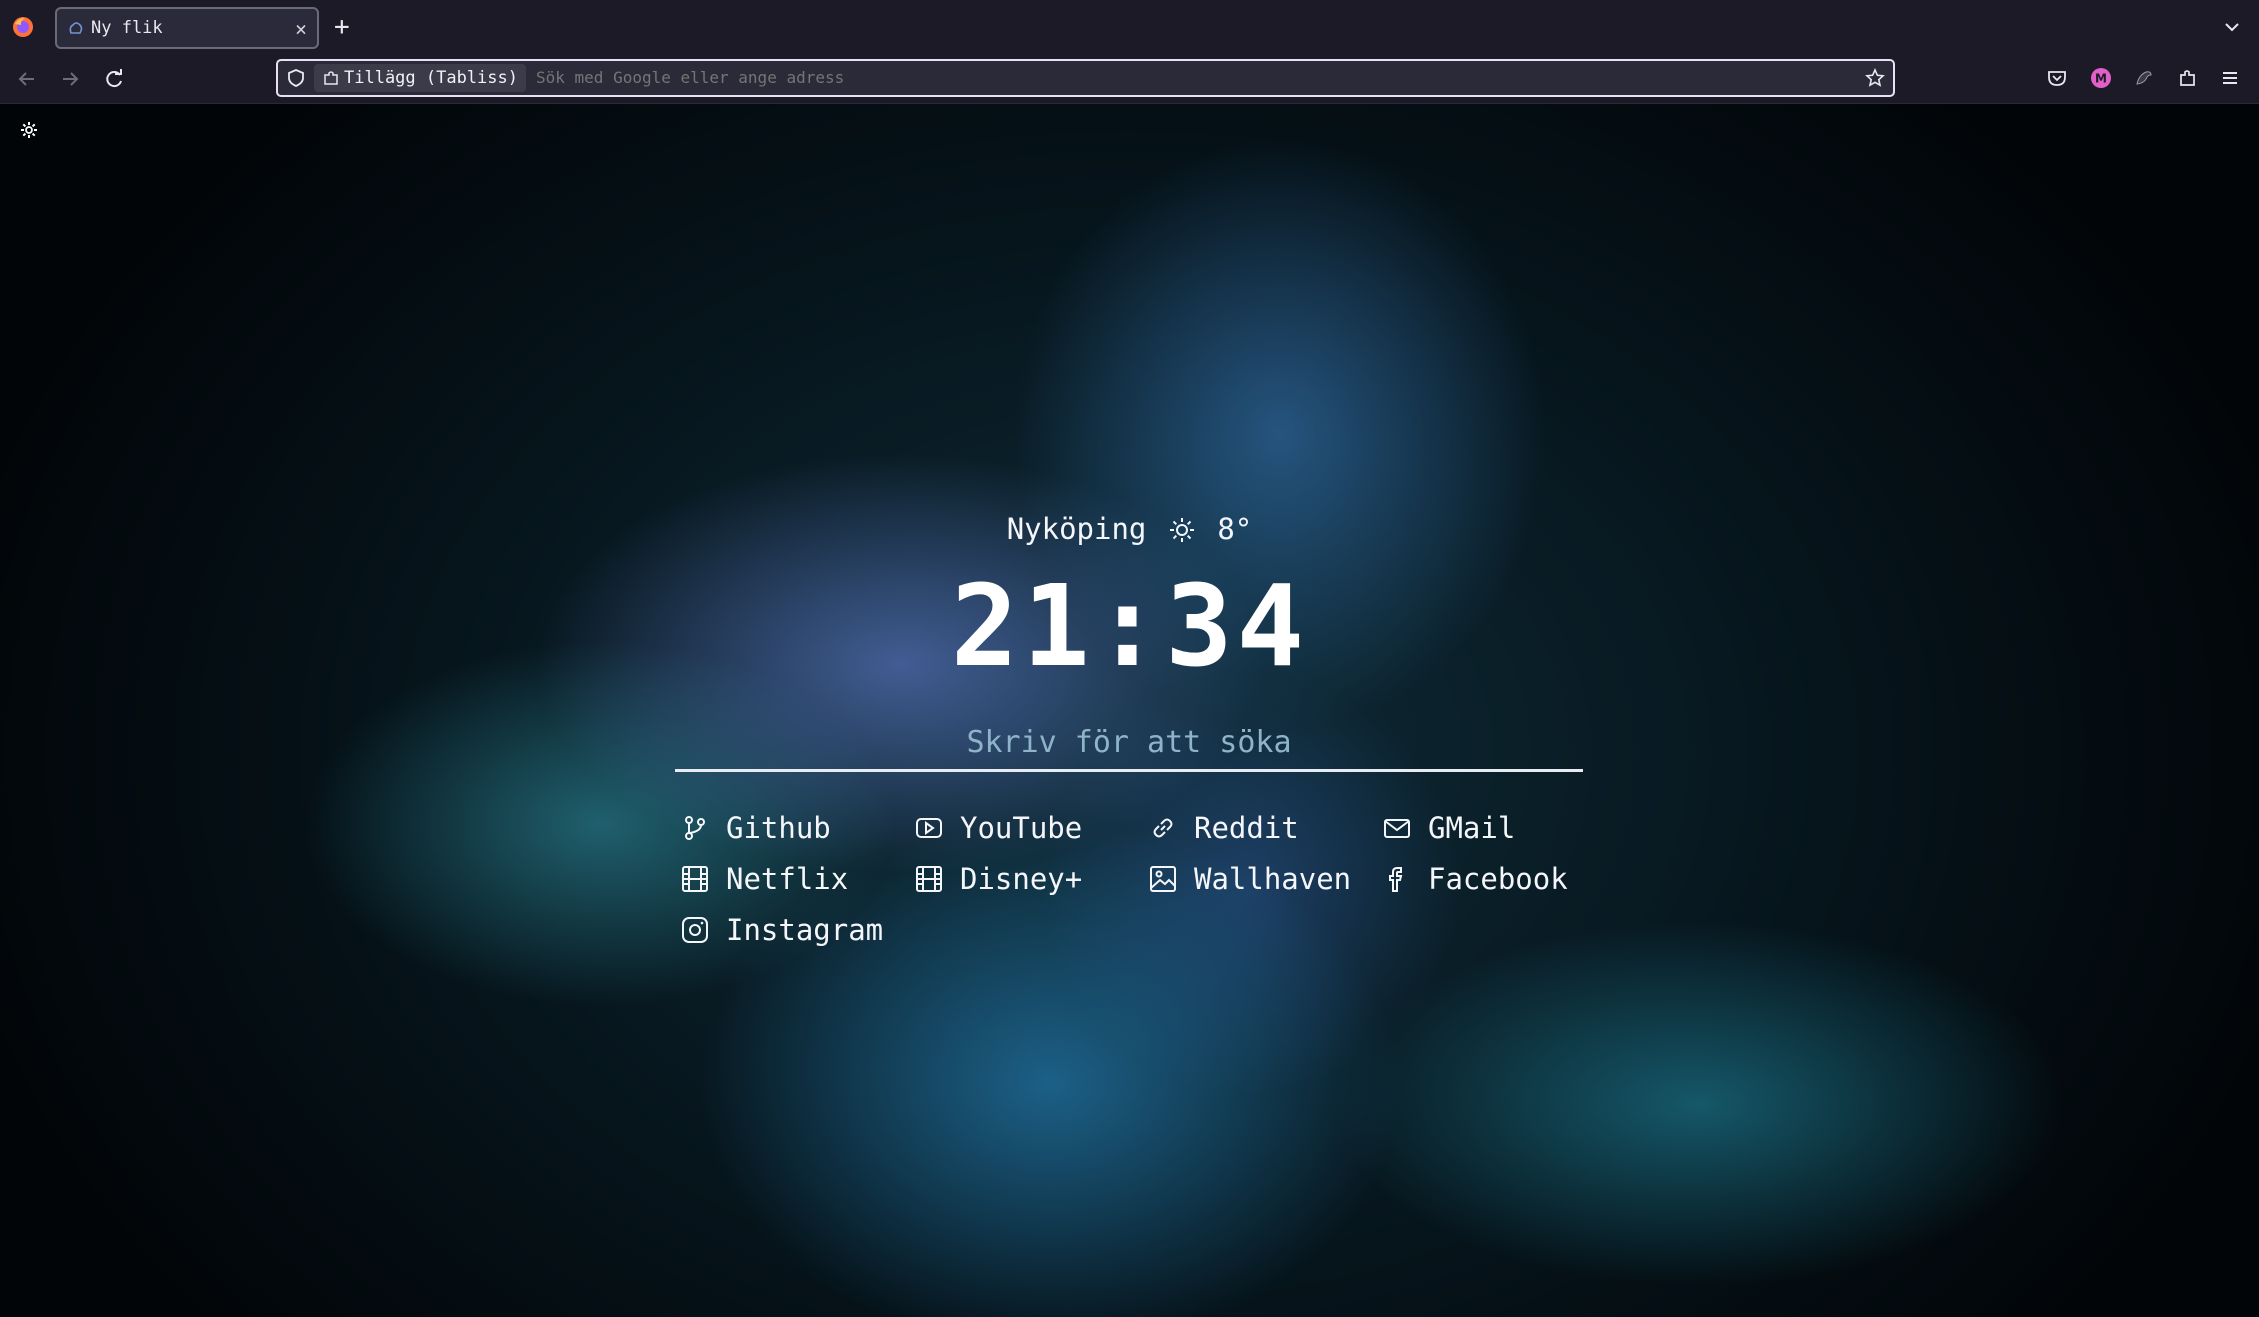 The width and height of the screenshot is (2259, 1317). What do you see at coordinates (1129, 28) in the screenshot?
I see `tab-strip: Ny flik × +` at bounding box center [1129, 28].